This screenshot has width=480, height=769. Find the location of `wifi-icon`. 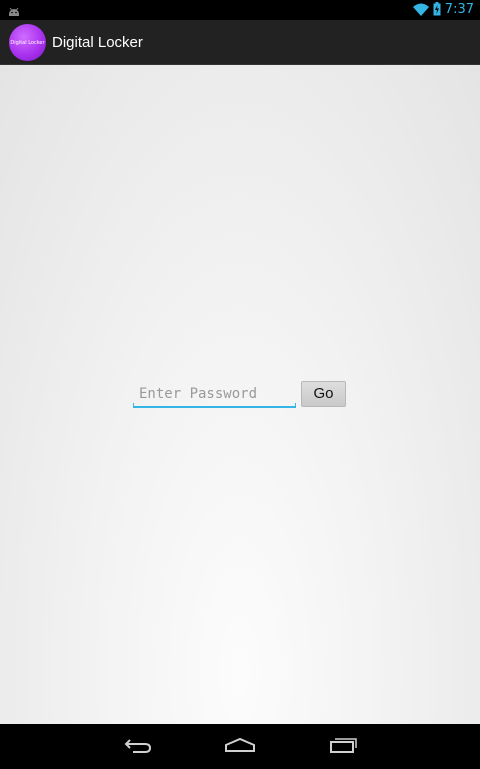

wifi-icon is located at coordinates (420, 10).